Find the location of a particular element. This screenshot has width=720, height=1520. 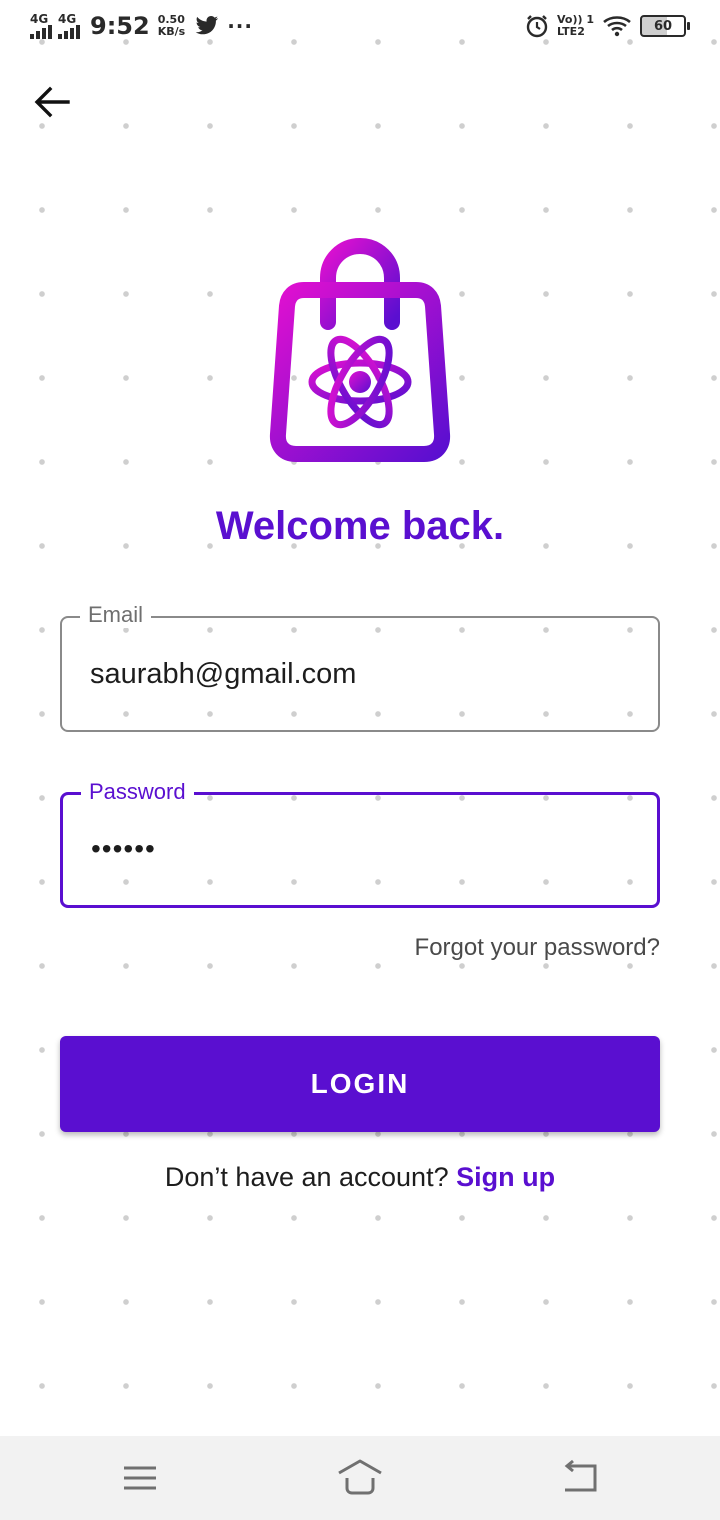

network-speed: 0.50 KB/s is located at coordinates (171, 26).